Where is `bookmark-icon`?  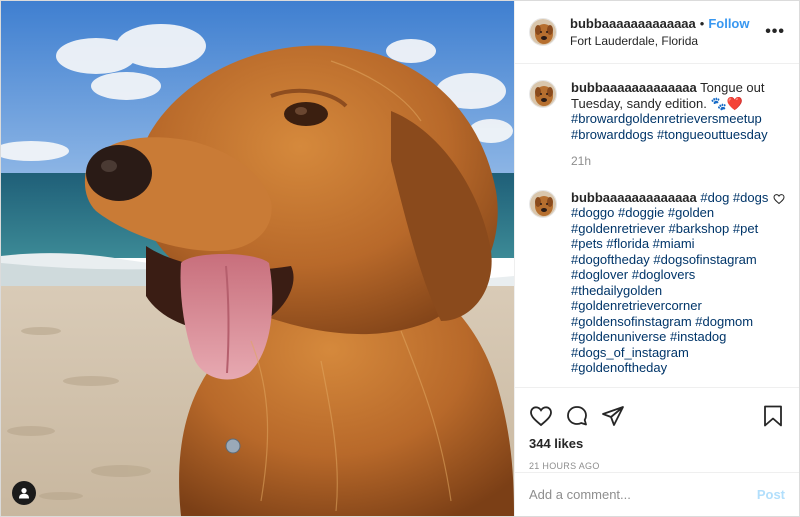
bookmark-icon is located at coordinates (773, 416).